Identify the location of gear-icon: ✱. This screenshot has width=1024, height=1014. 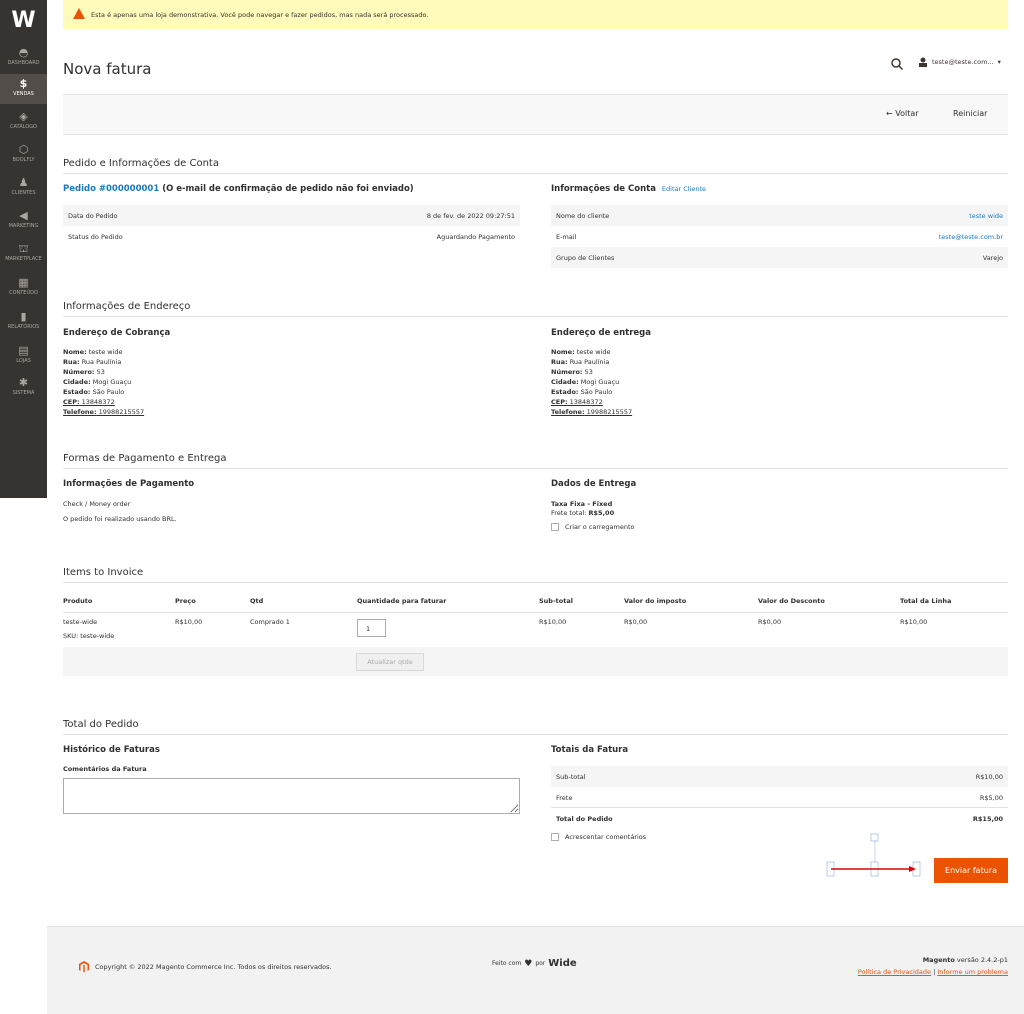
(23, 382).